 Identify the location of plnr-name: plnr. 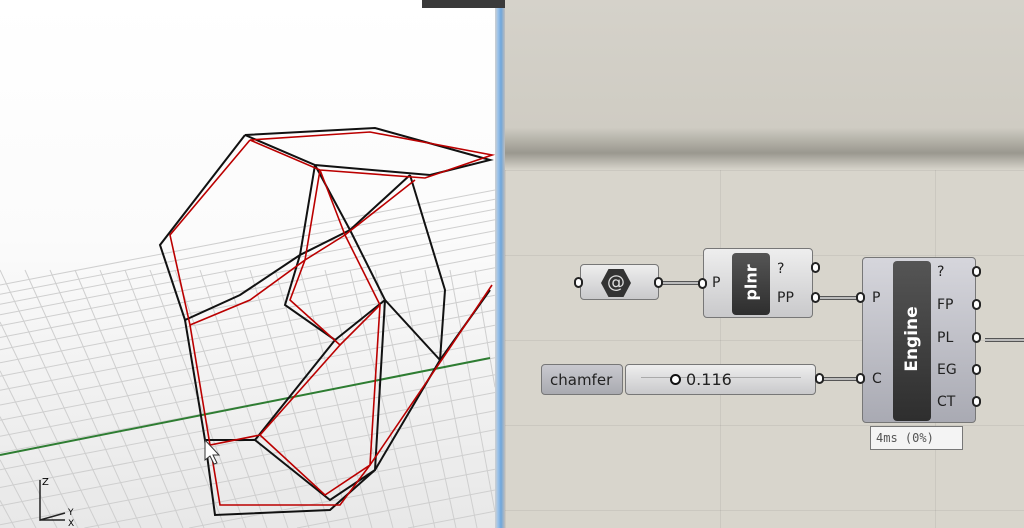
(751, 282).